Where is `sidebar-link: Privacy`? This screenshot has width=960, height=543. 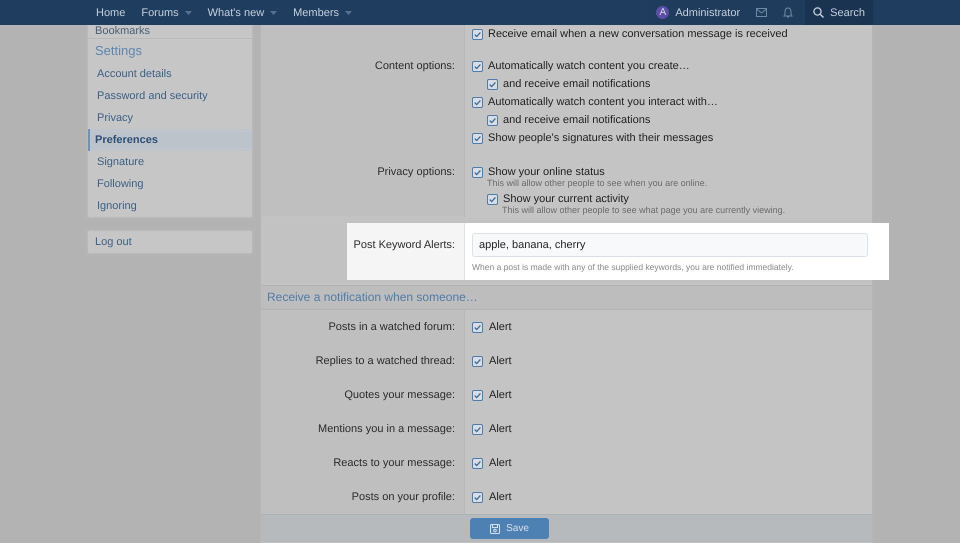 sidebar-link: Privacy is located at coordinates (170, 118).